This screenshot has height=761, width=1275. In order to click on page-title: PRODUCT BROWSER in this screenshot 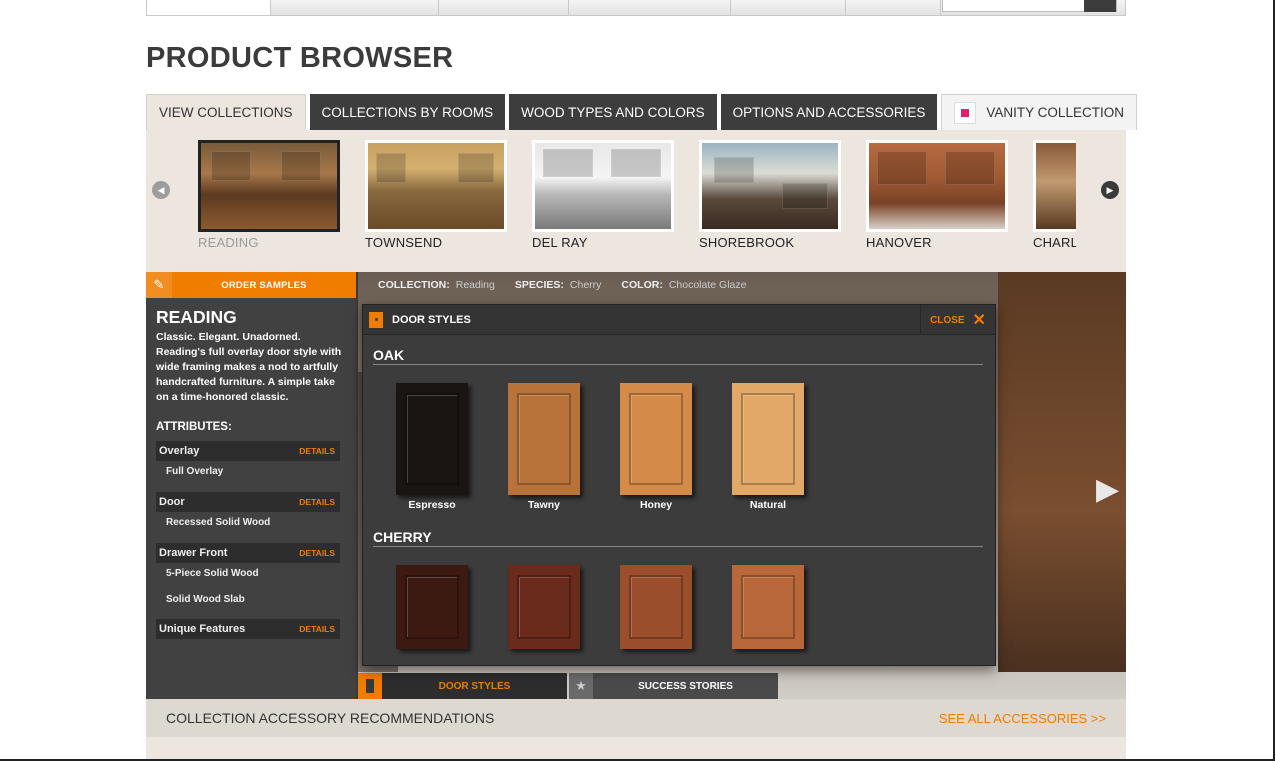, I will do `click(300, 58)`.